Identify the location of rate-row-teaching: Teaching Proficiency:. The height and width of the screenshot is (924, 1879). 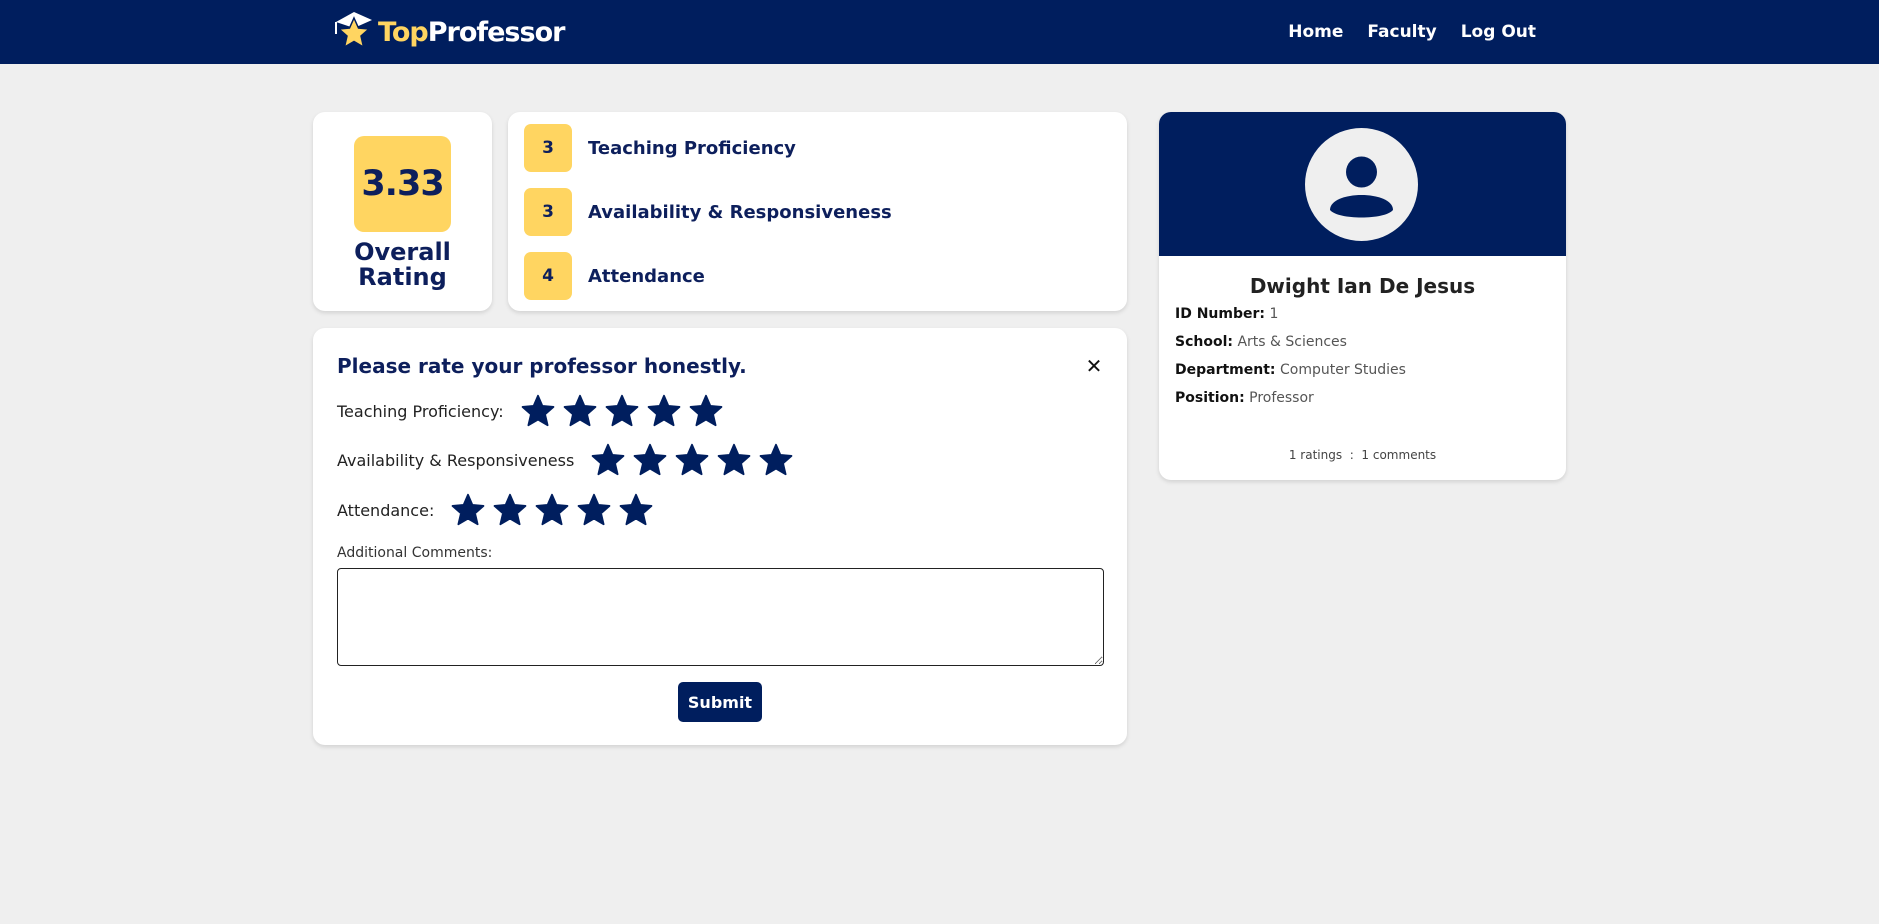
(530, 411).